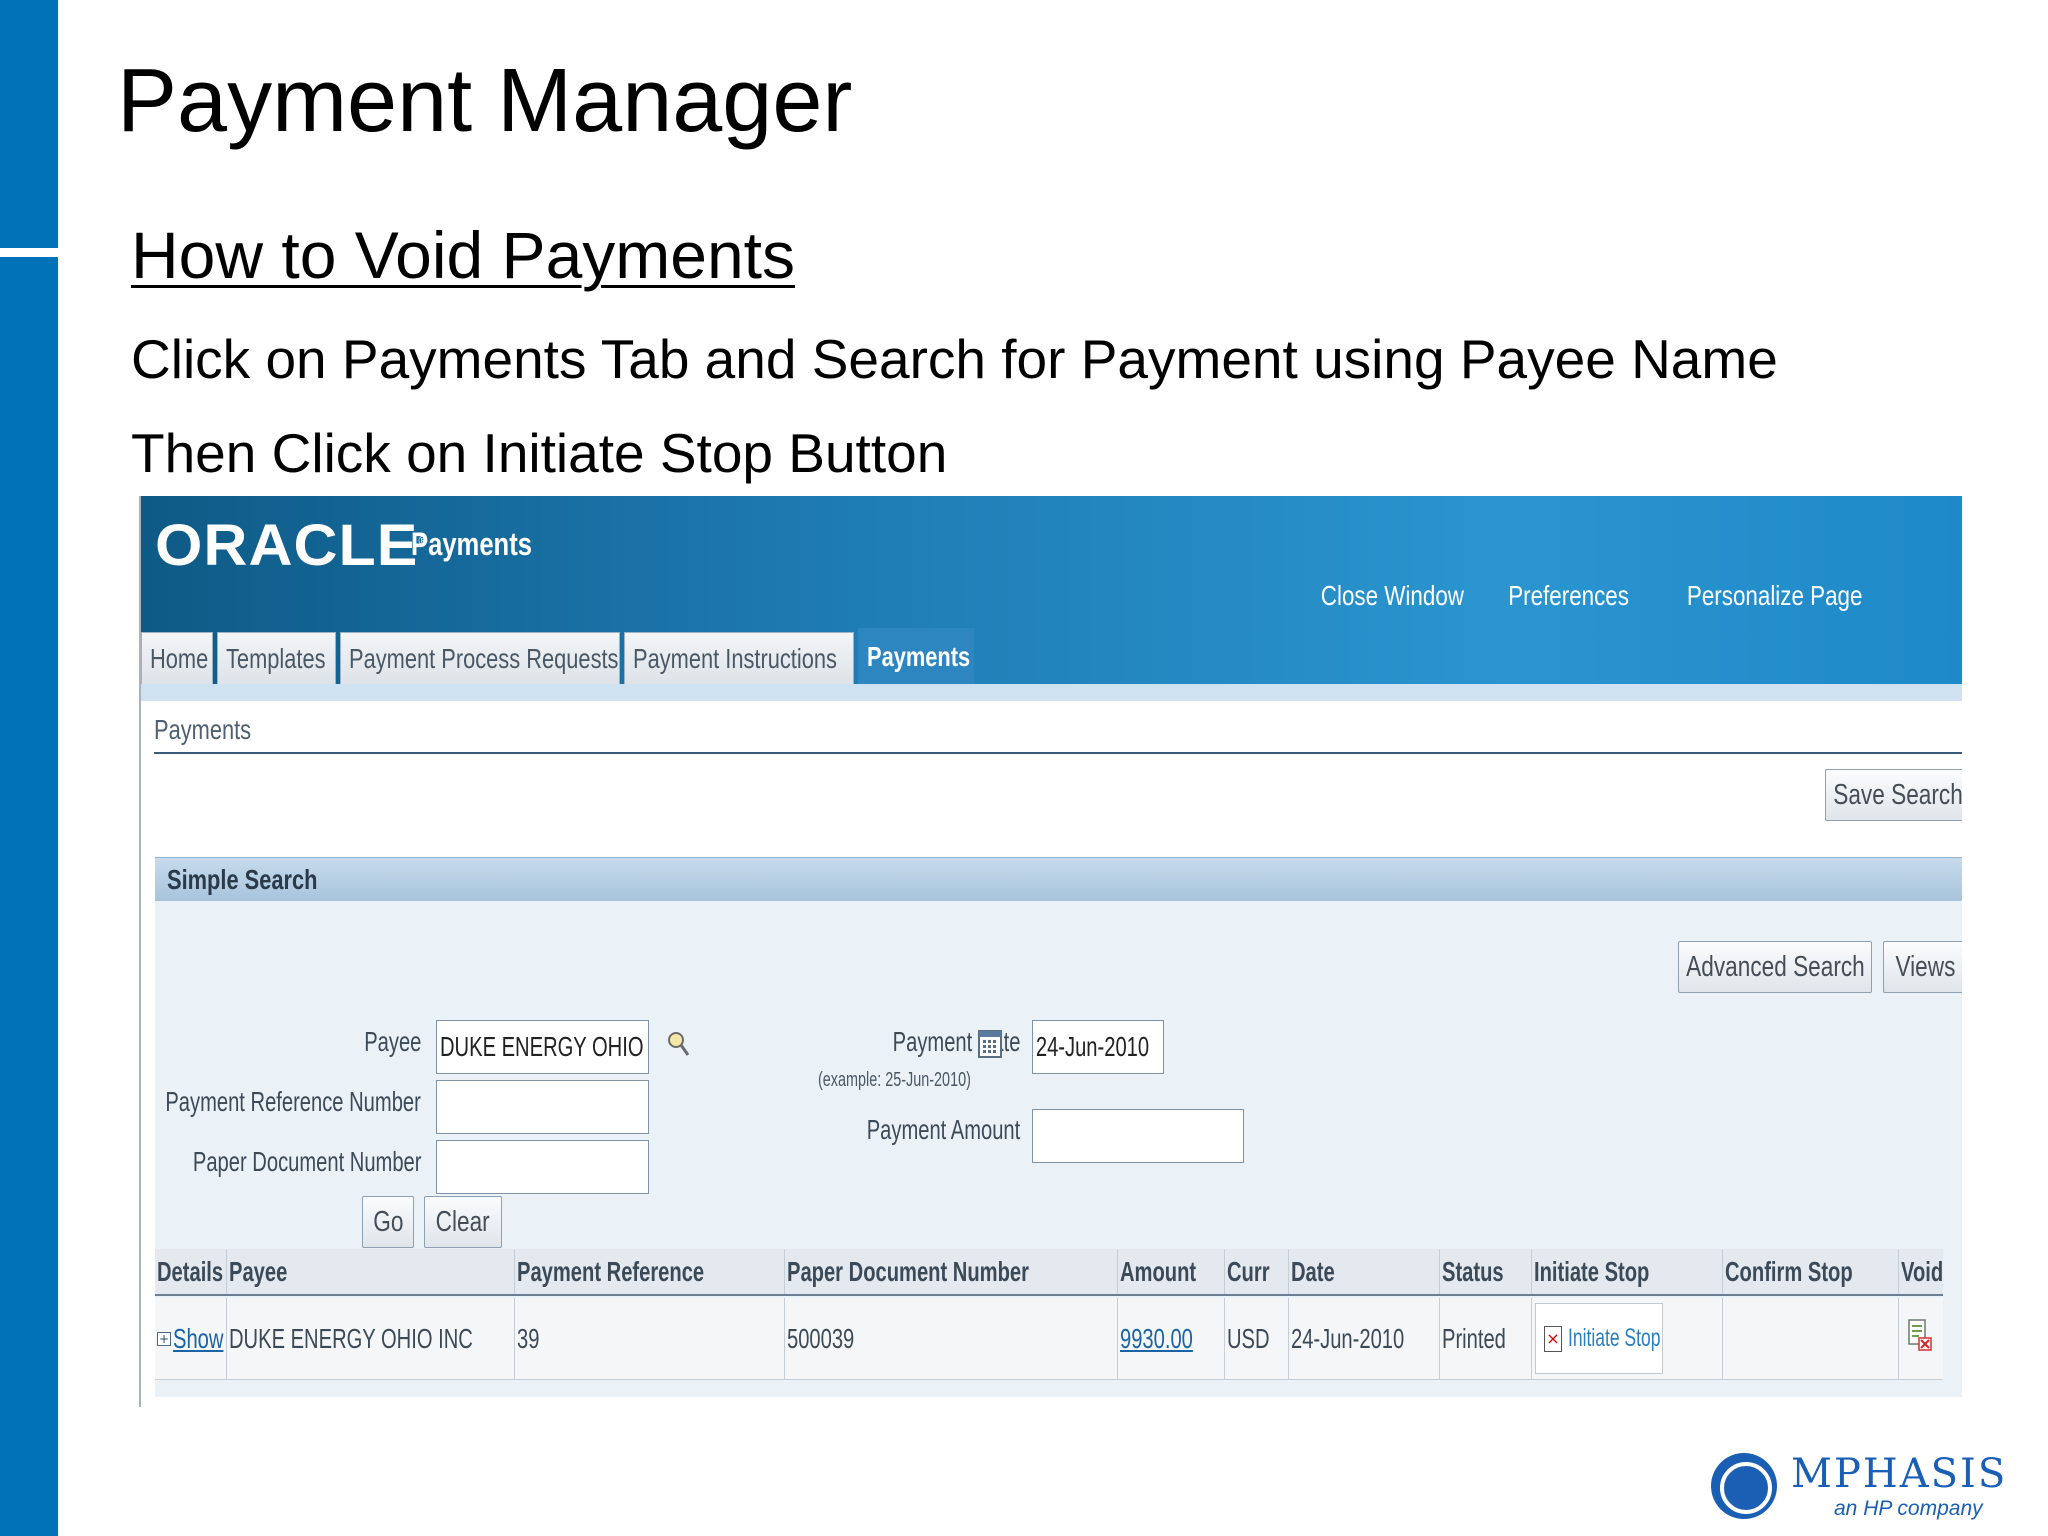  I want to click on column-header-amount: Amount, so click(1171, 1271).